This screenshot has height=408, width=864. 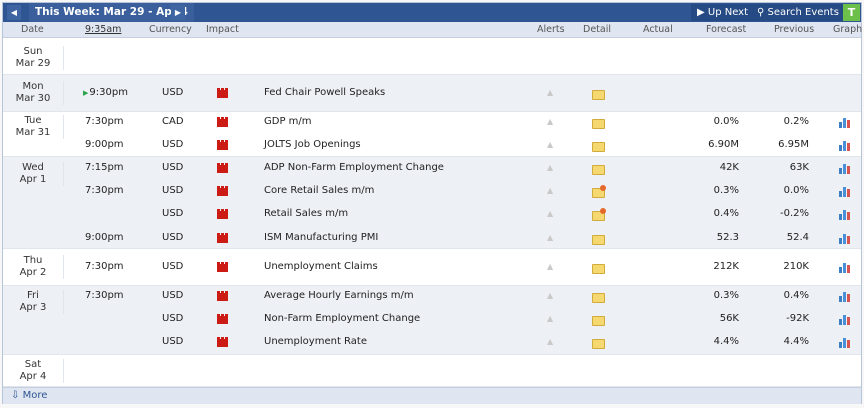 I want to click on event-title: ADP Non-Farm Employment Change, so click(x=354, y=167).